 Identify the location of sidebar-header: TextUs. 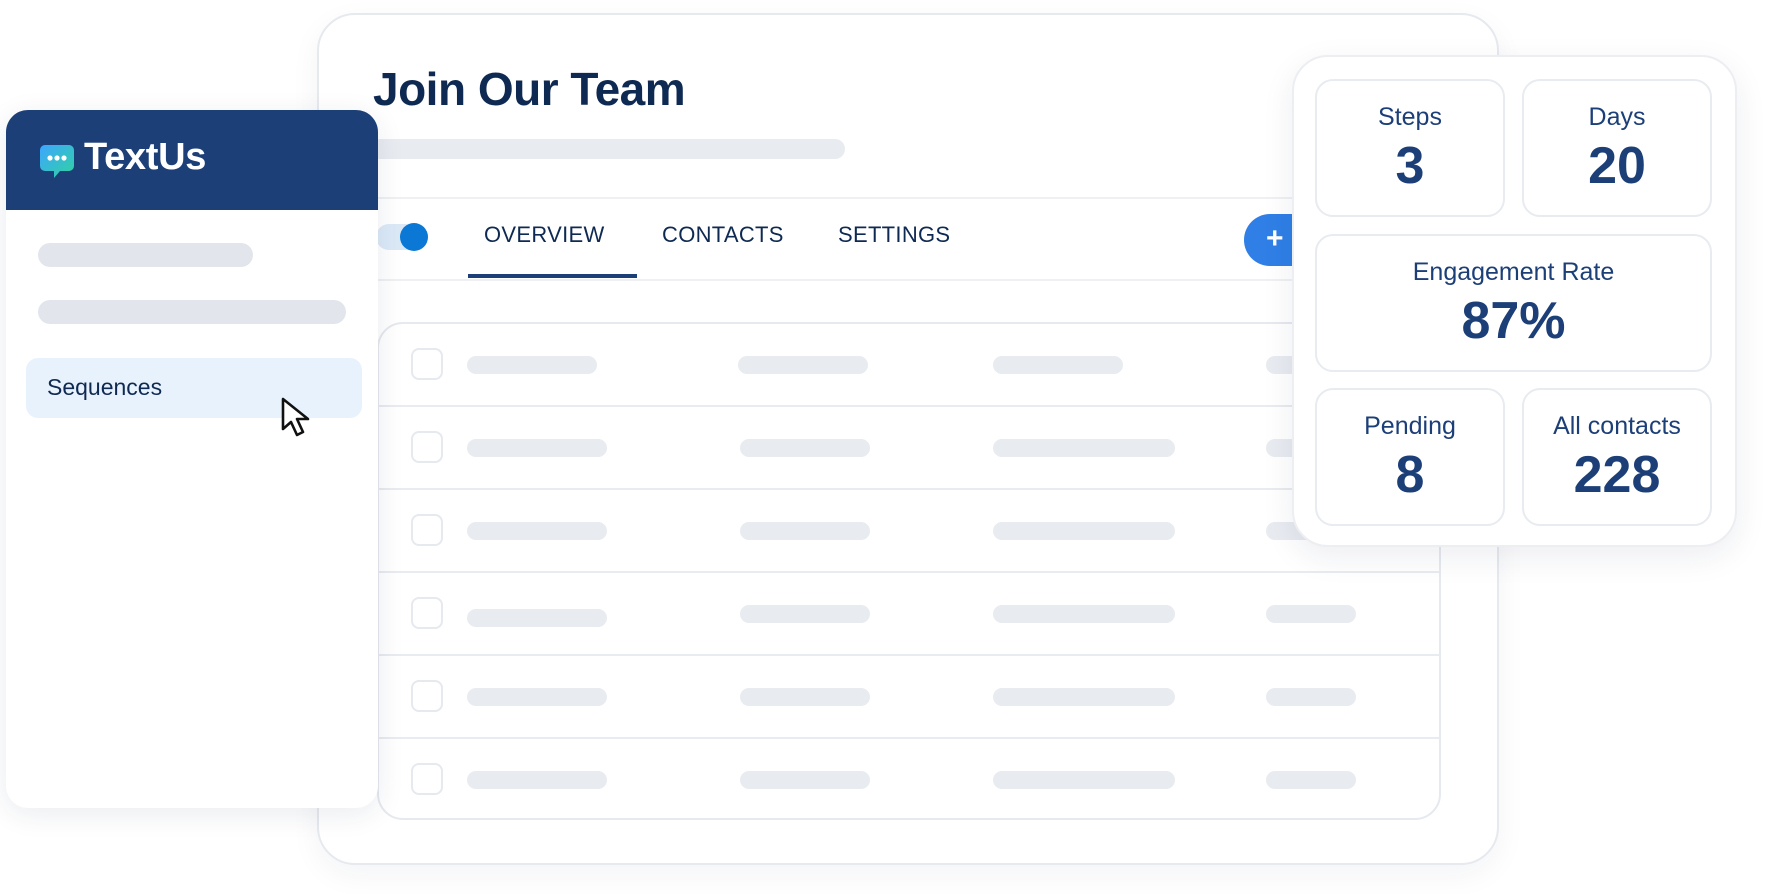
(192, 160).